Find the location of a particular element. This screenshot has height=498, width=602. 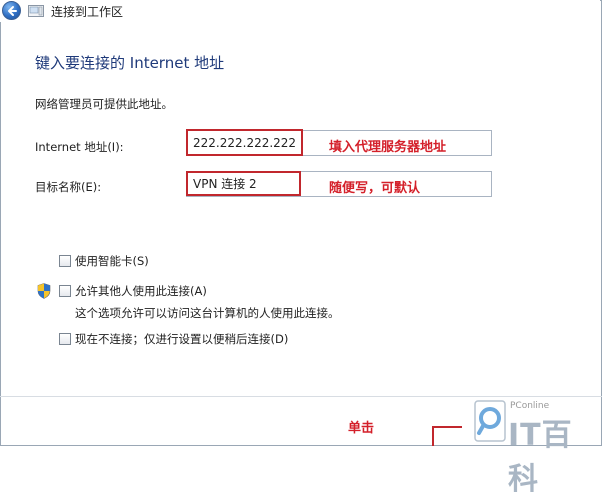

name-annotation: 随便写，可默认 is located at coordinates (375, 188).